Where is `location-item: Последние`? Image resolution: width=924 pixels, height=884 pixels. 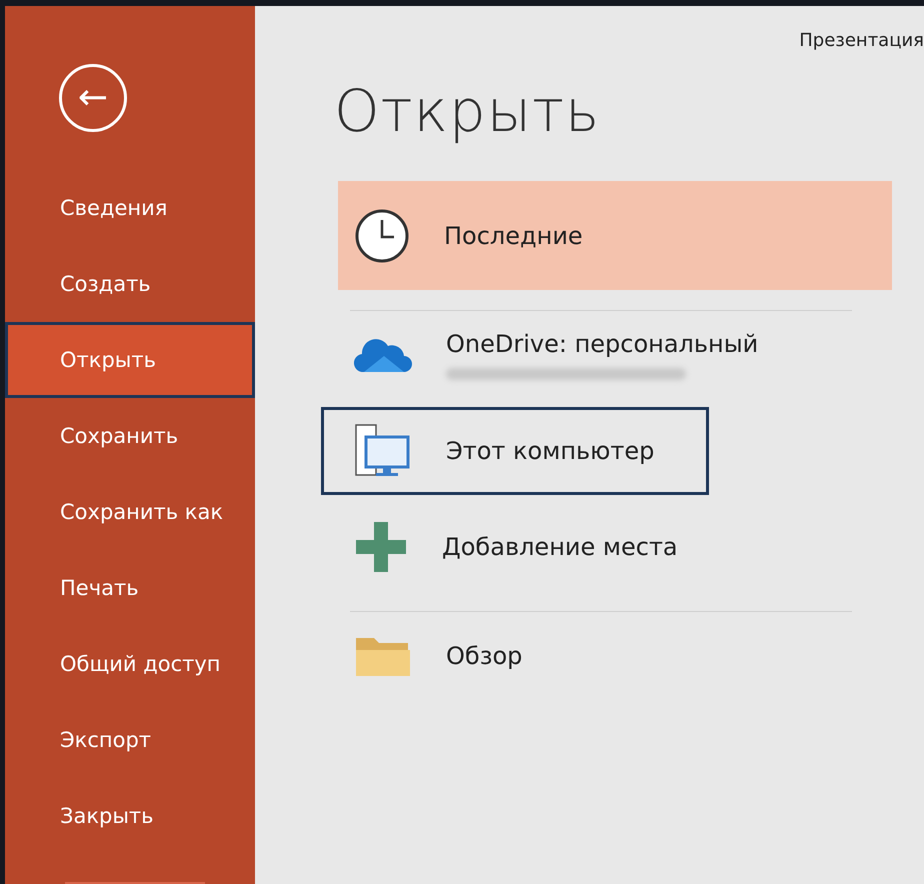
location-item: Последние is located at coordinates (615, 246).